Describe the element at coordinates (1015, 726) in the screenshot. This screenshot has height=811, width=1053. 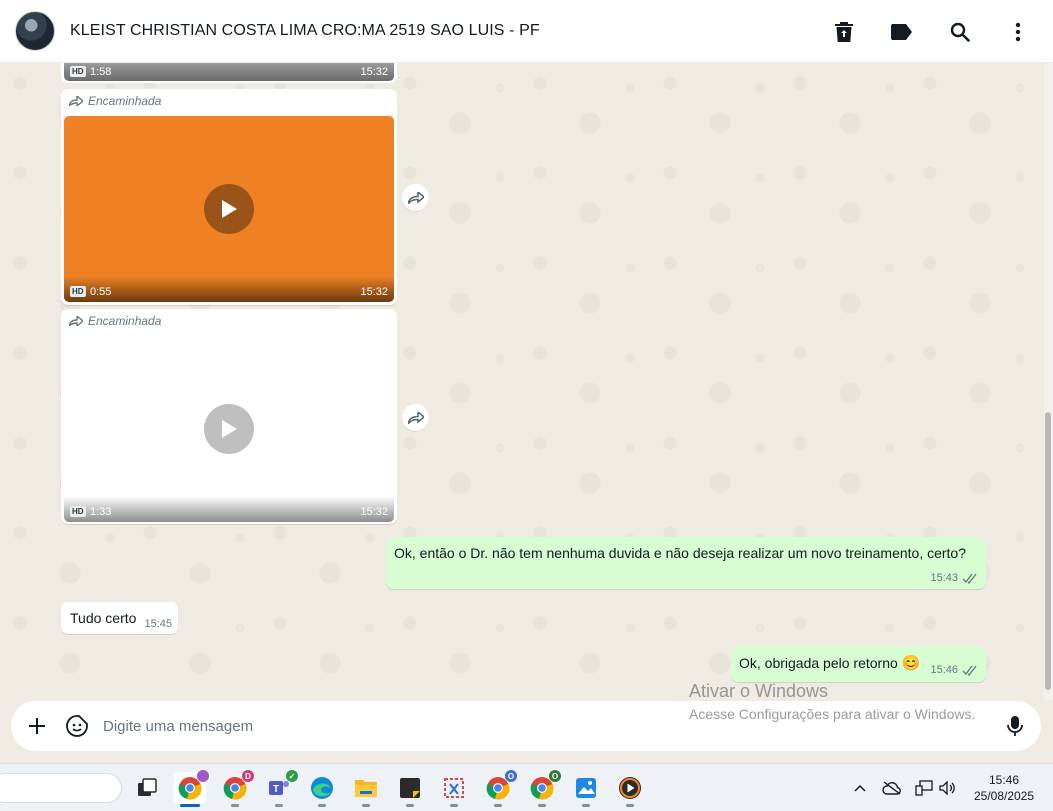
I see `microphone-icon` at that location.